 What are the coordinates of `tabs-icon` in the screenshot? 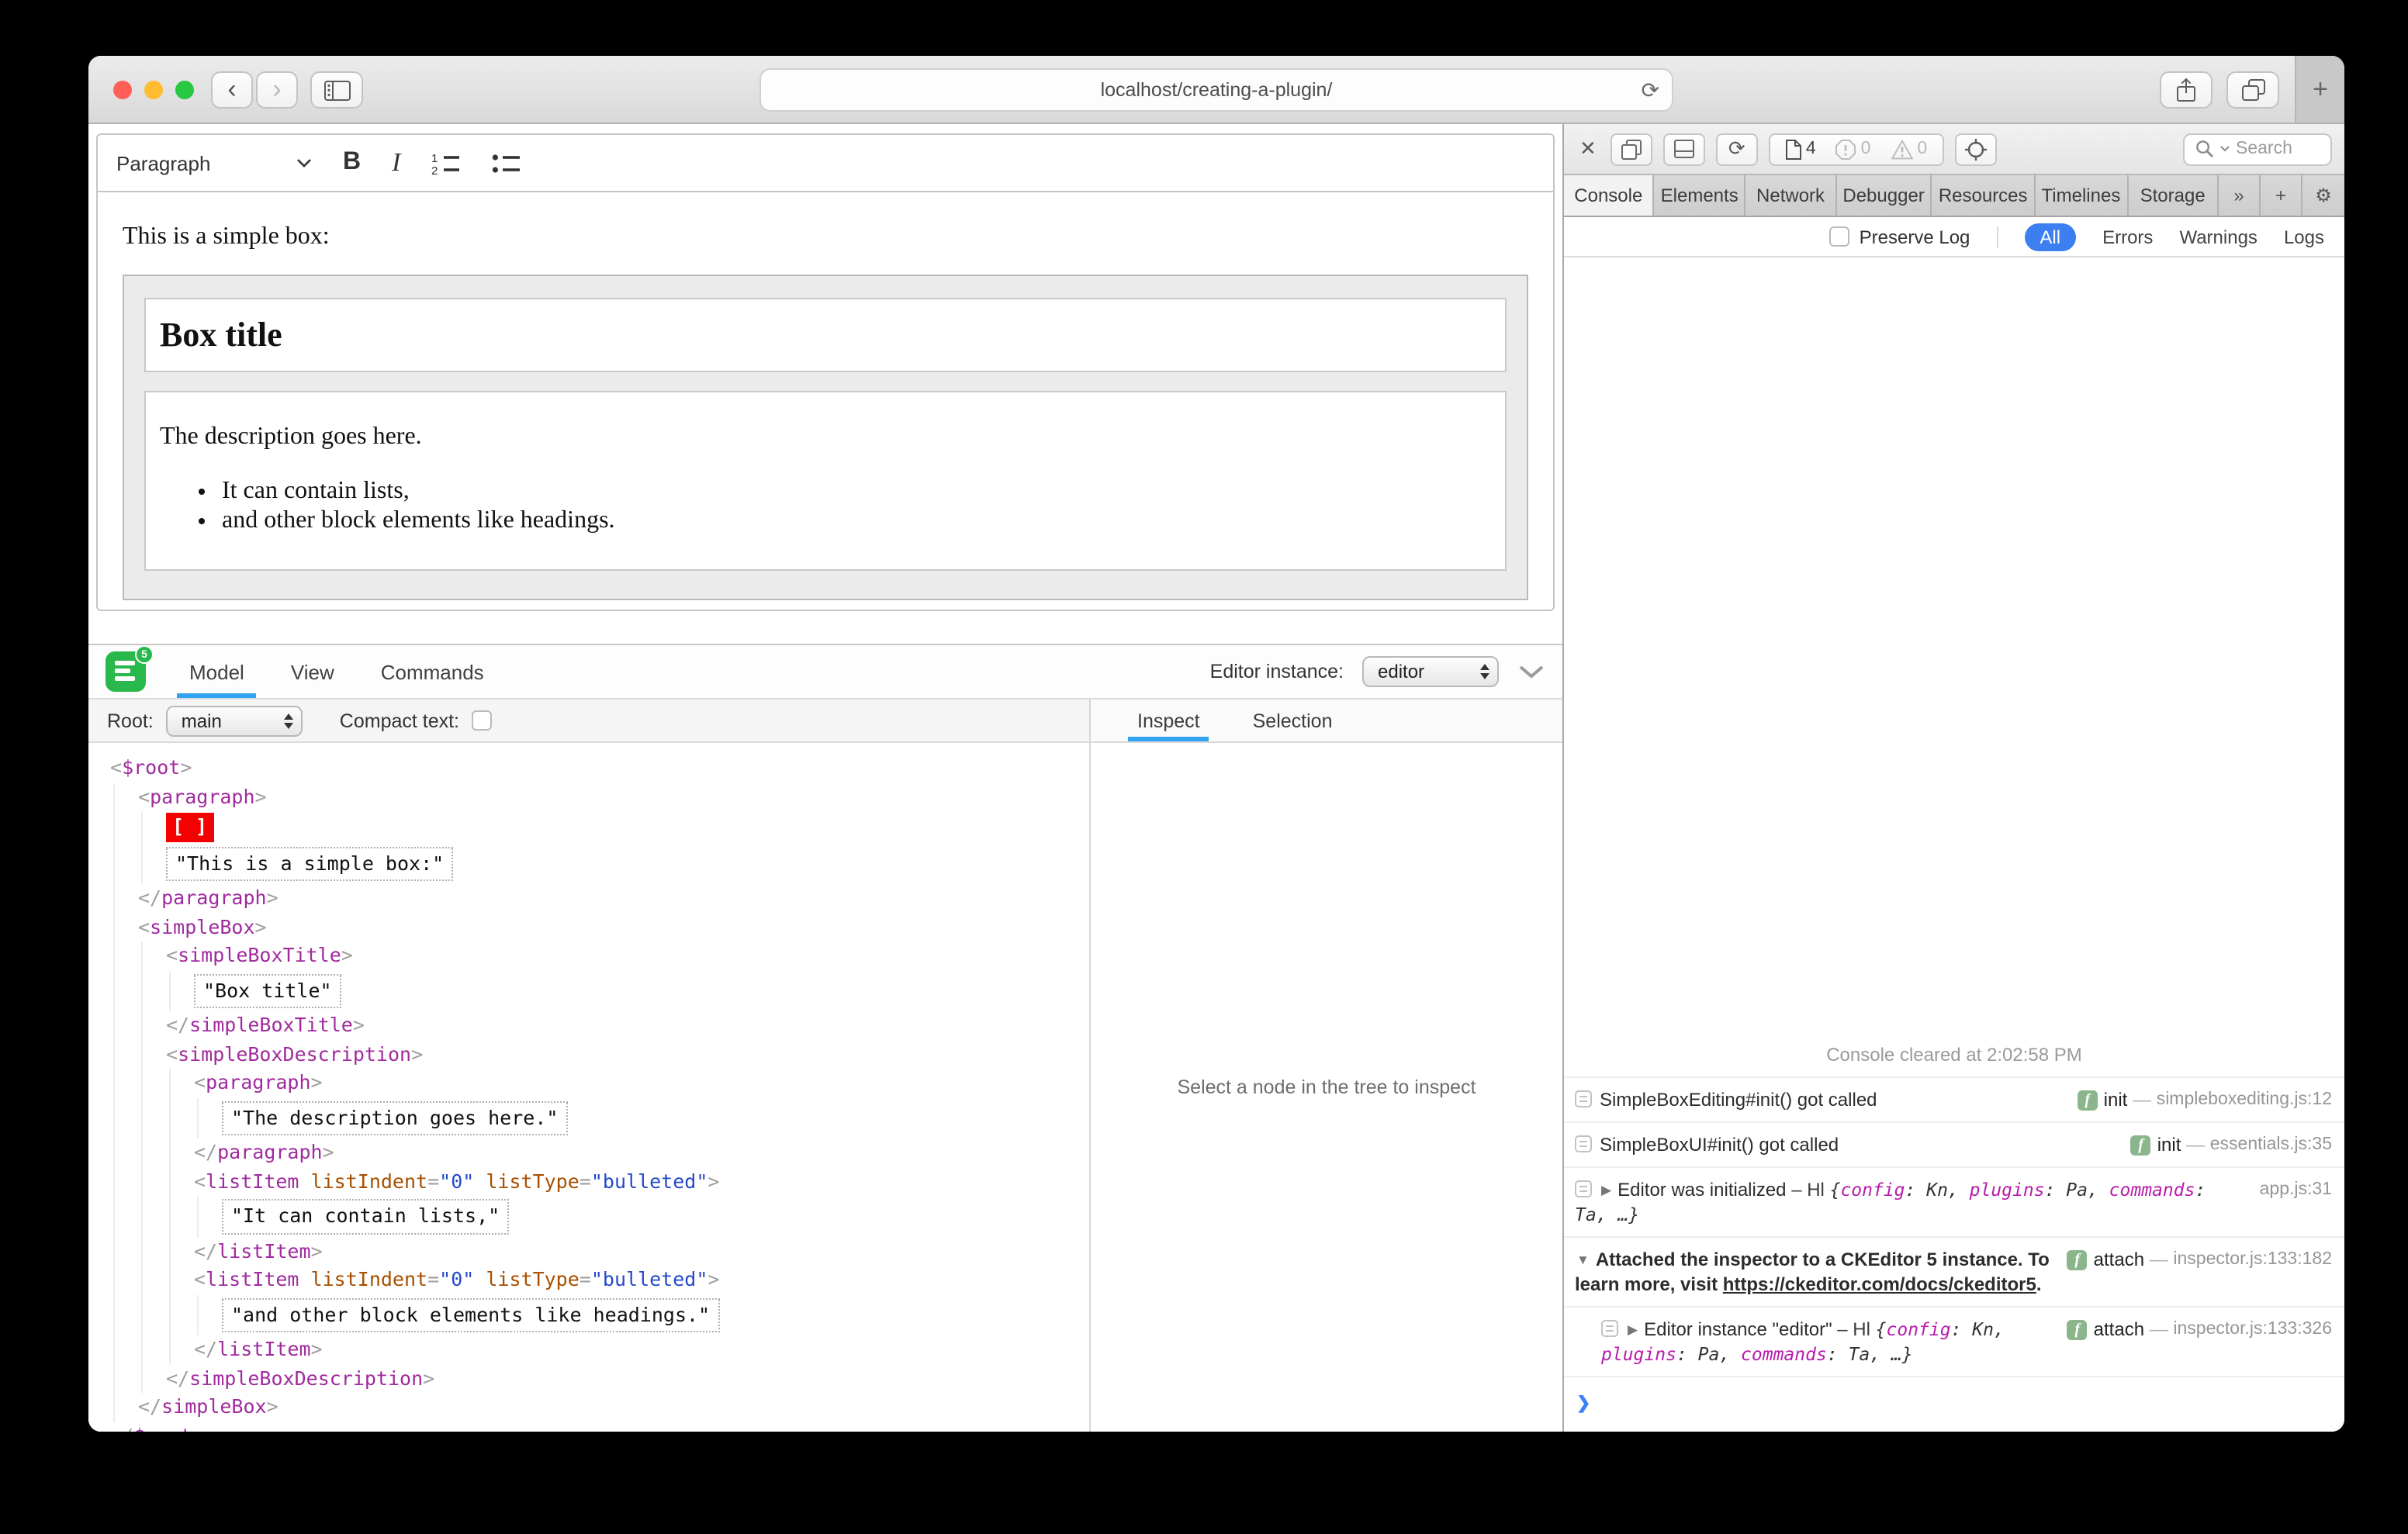 It's located at (2252, 90).